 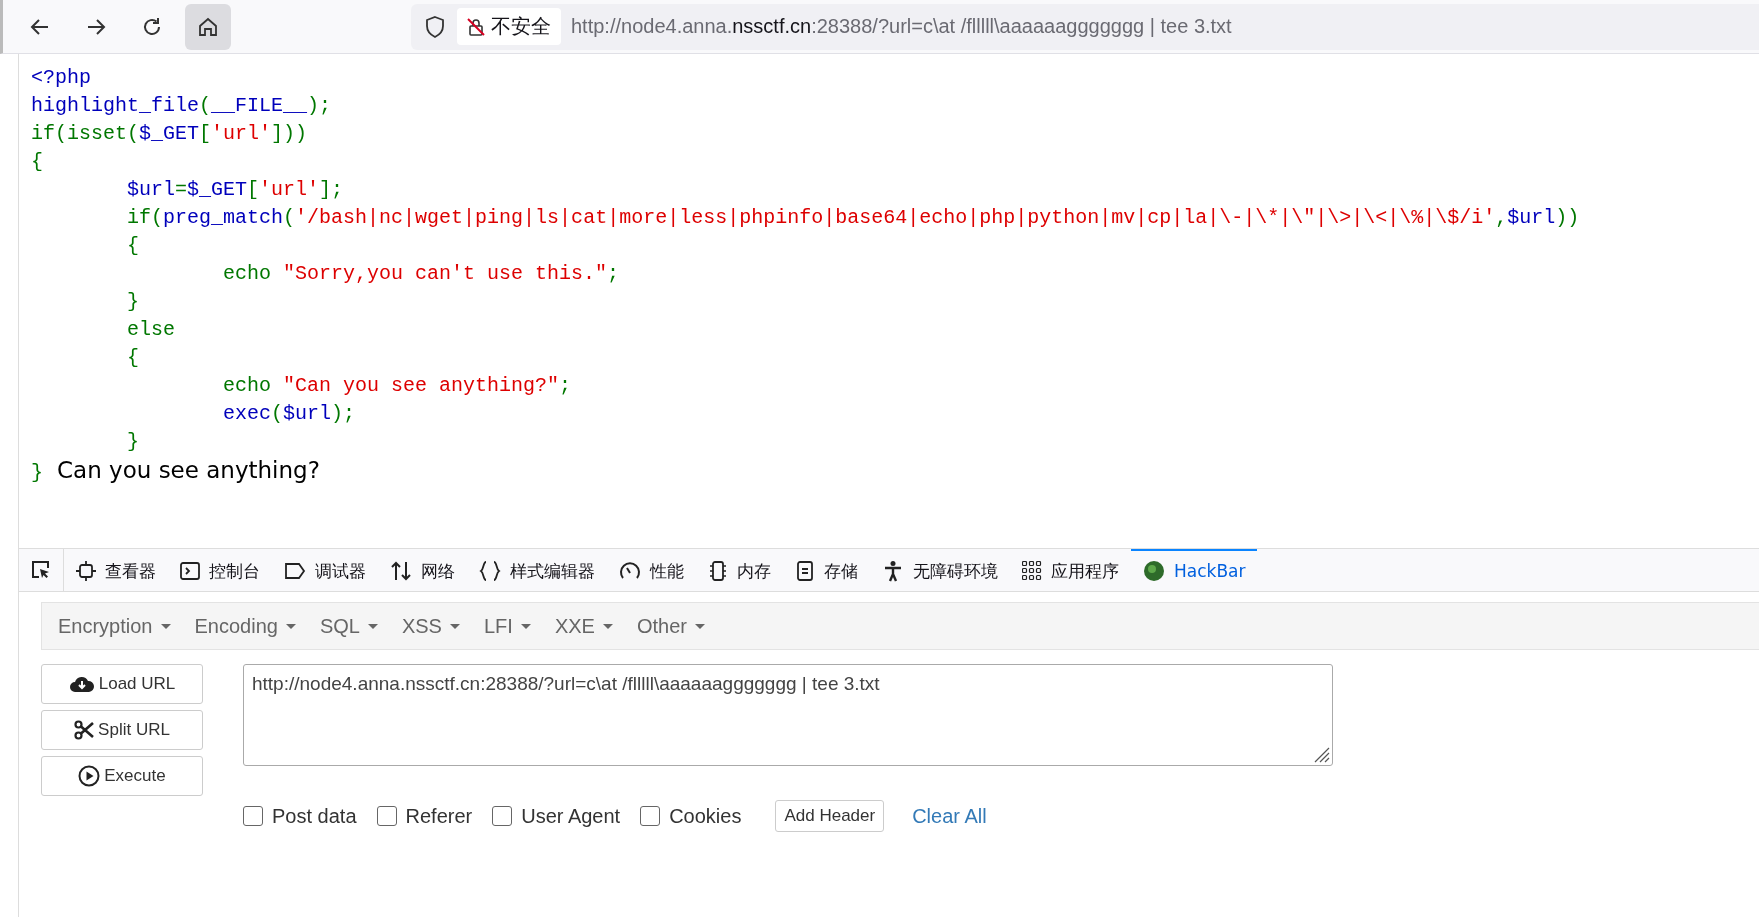 What do you see at coordinates (401, 571) in the screenshot?
I see `up-down-arrows-icon` at bounding box center [401, 571].